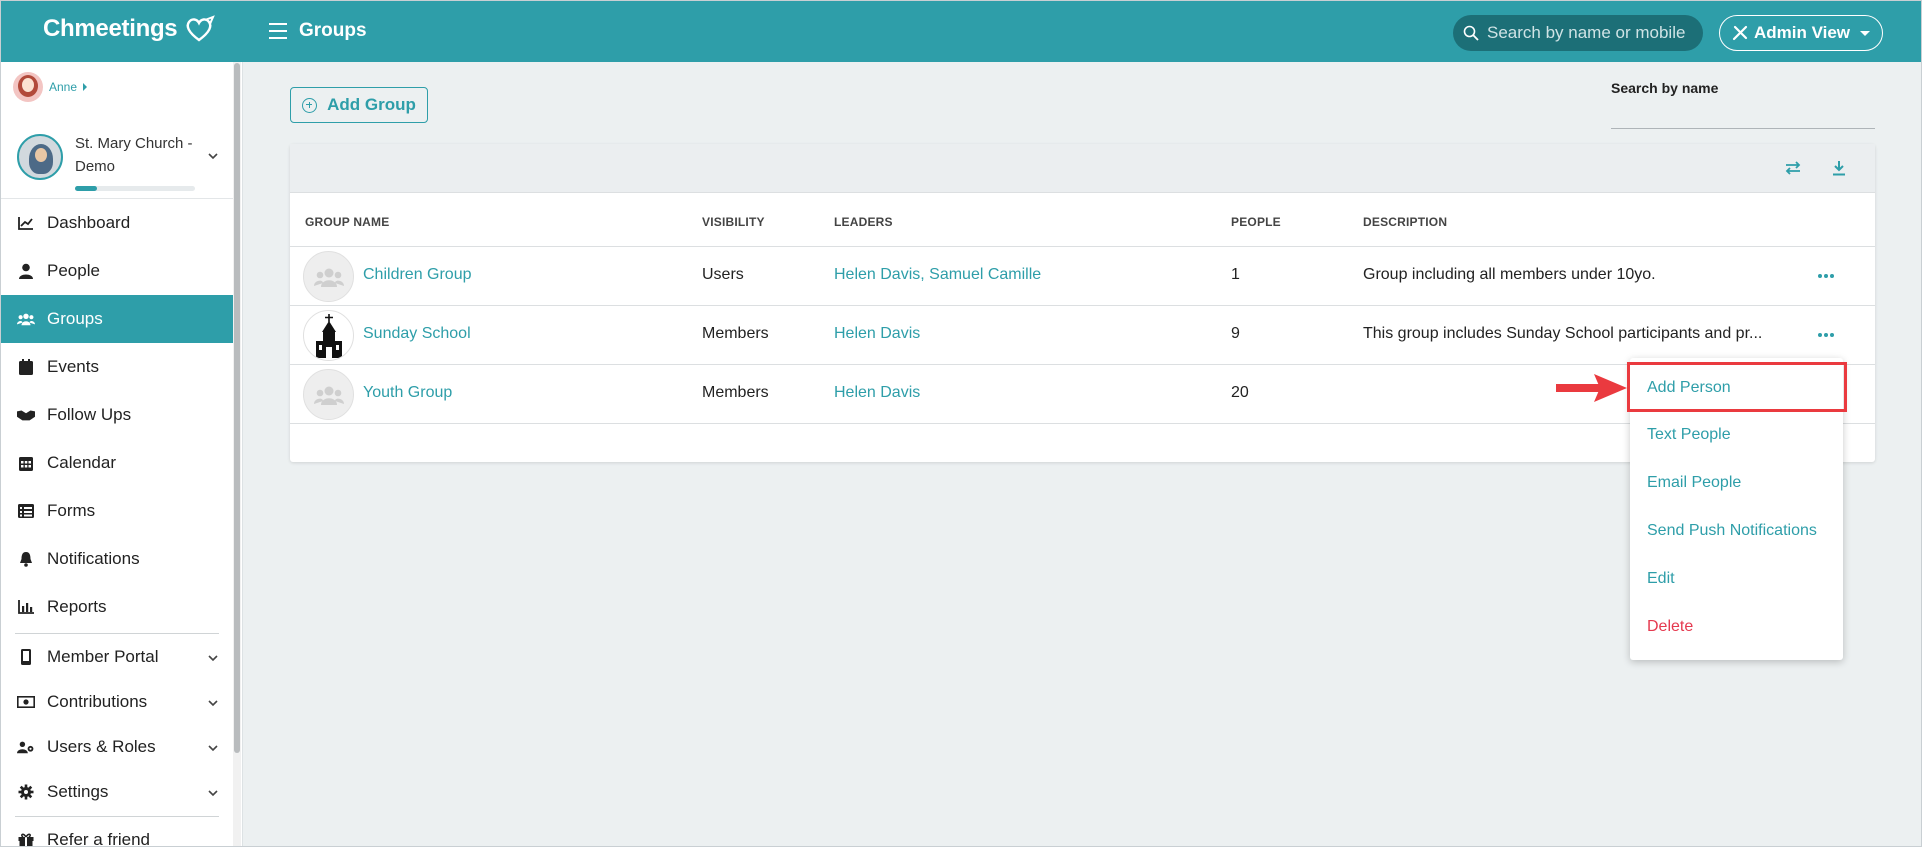  Describe the element at coordinates (347, 222) in the screenshot. I see `column-header-group-name: GROUP NAME` at that location.